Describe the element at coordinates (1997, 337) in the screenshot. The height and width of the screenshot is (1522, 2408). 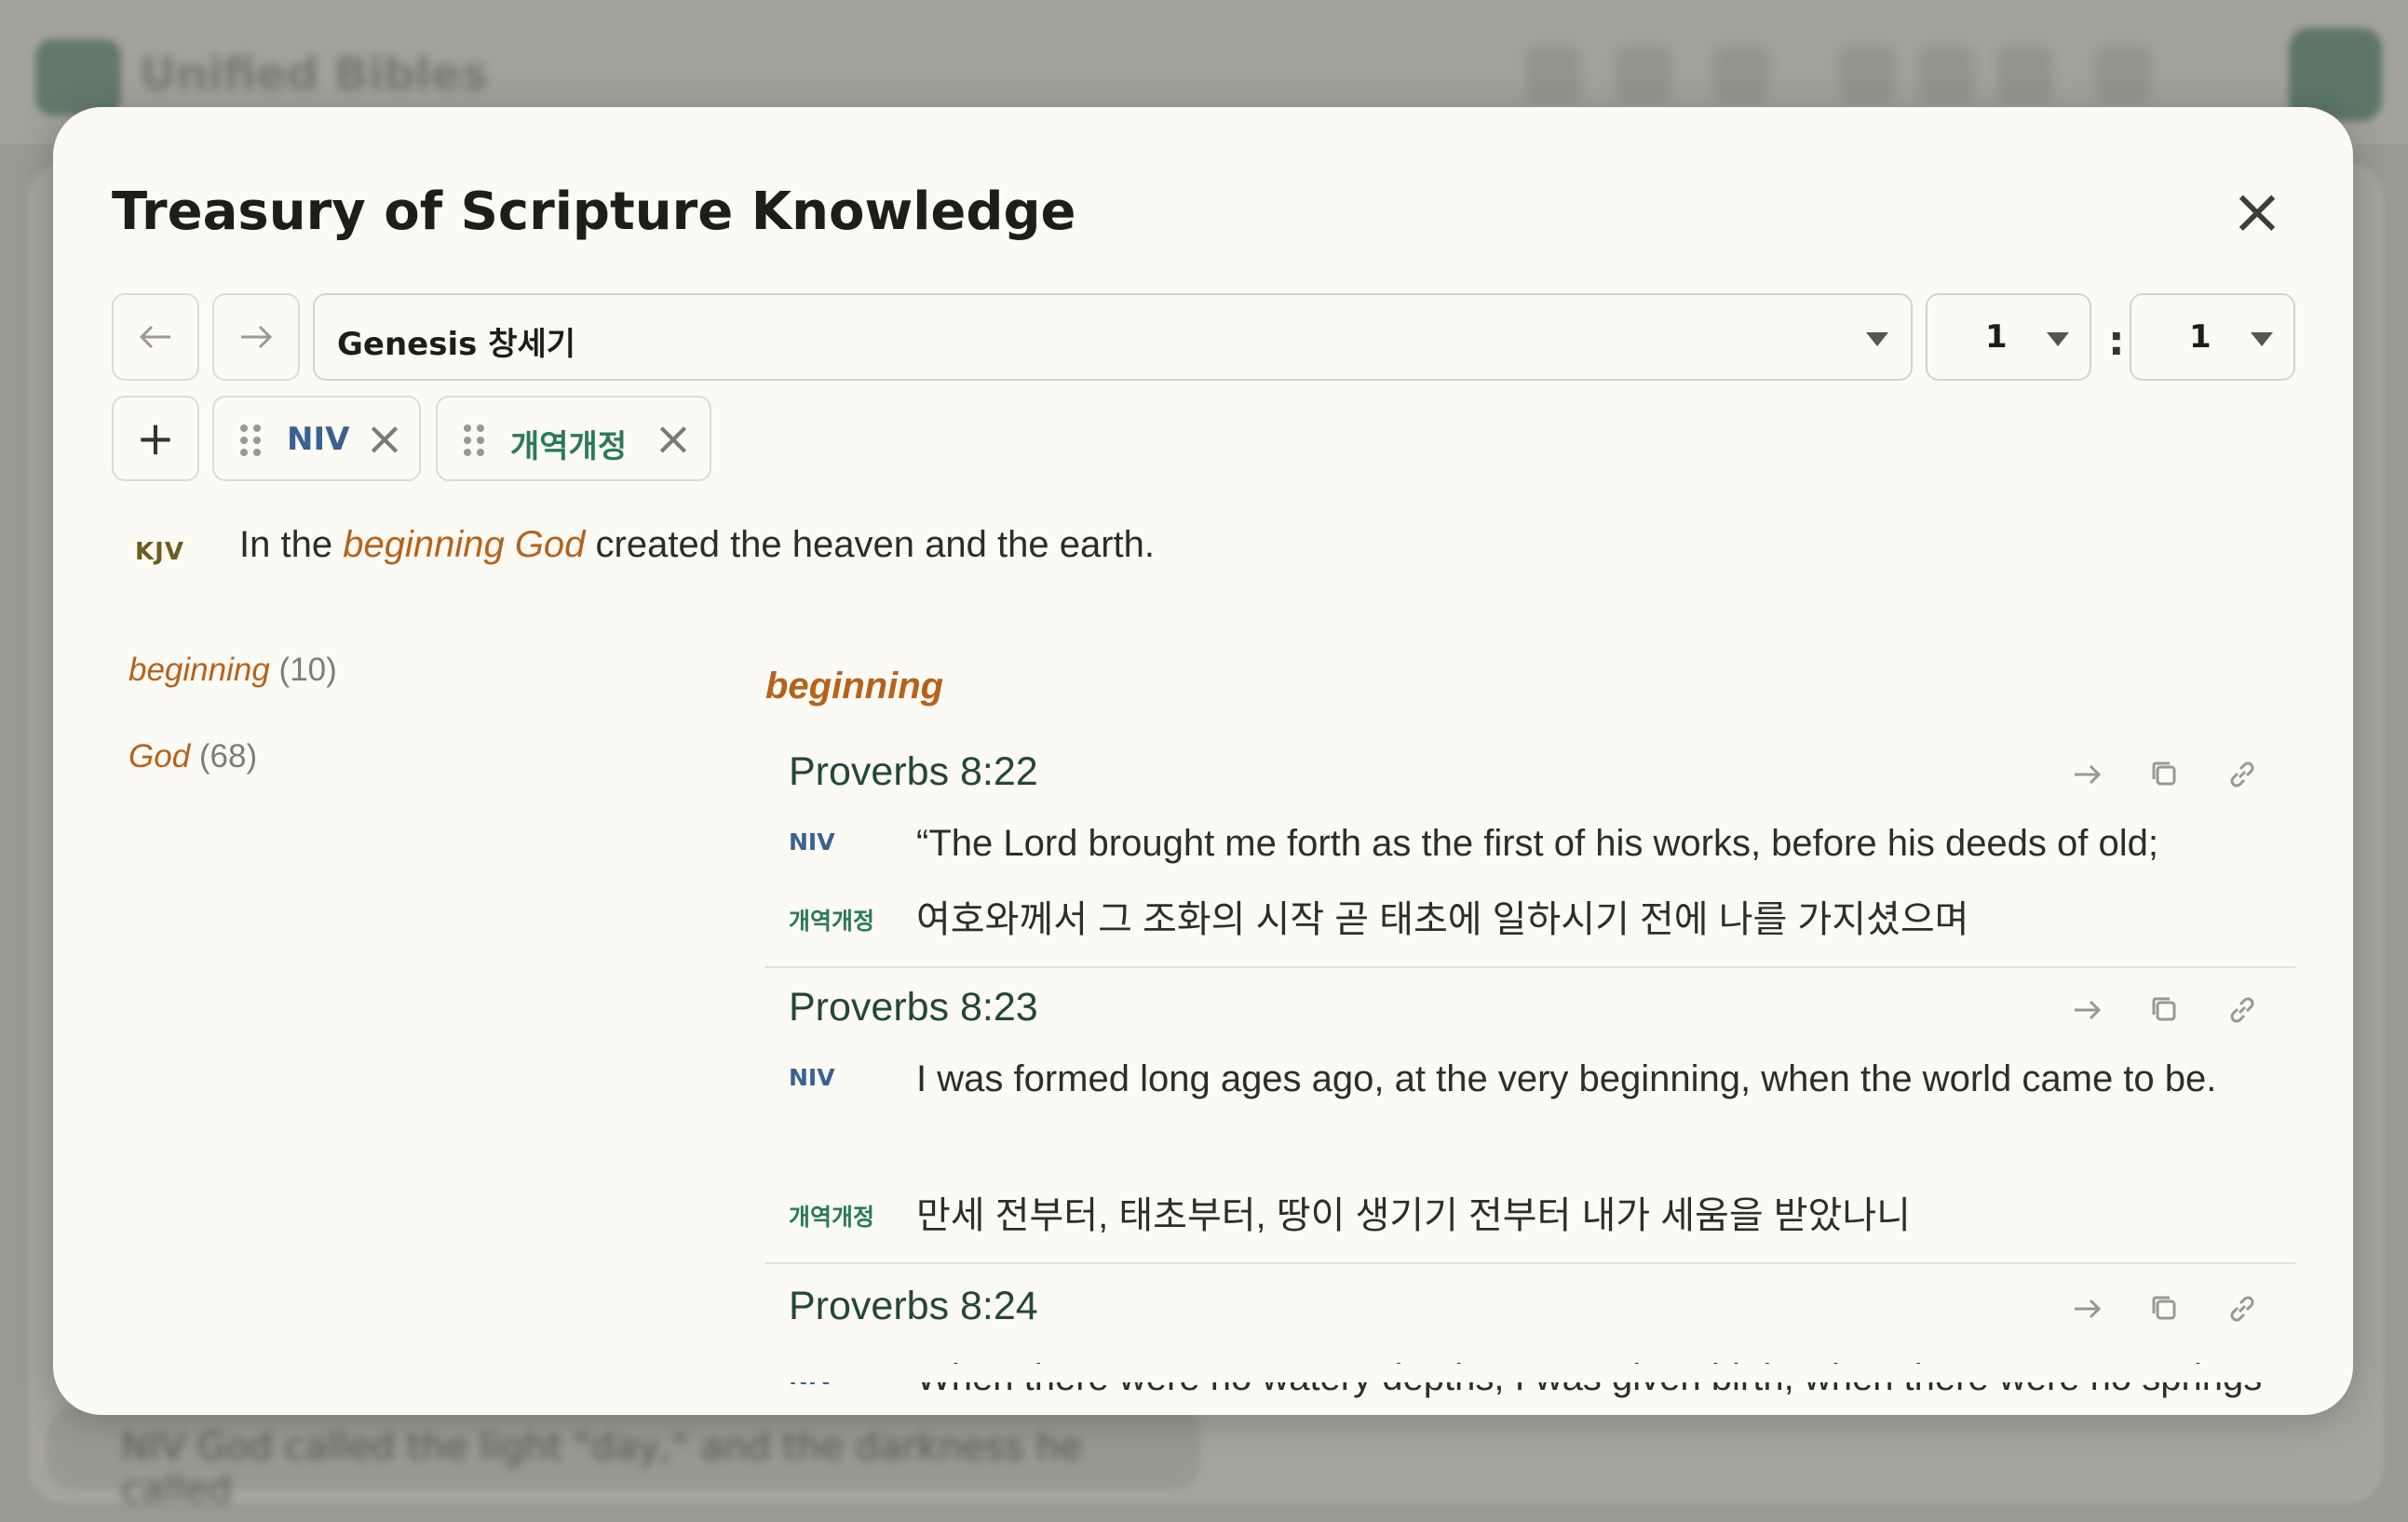
I see `chapter-select-value: 1` at that location.